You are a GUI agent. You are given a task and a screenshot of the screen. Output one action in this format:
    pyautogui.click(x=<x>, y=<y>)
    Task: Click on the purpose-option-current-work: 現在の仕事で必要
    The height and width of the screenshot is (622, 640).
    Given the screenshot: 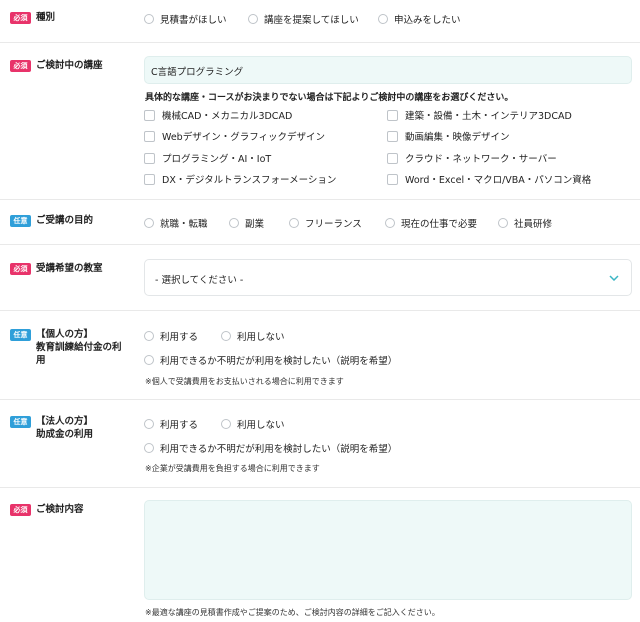 What is the action you would take?
    pyautogui.click(x=431, y=223)
    